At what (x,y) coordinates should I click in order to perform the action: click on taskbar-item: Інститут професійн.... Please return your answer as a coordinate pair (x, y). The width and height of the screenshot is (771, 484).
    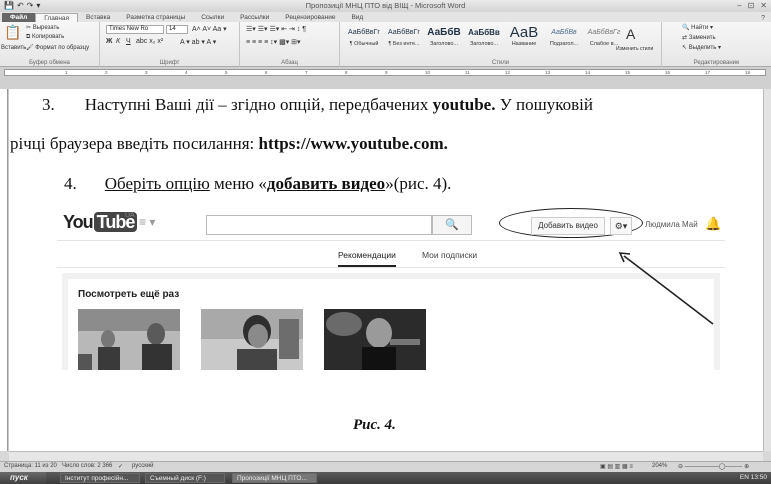
    Looking at the image, I should click on (100, 478).